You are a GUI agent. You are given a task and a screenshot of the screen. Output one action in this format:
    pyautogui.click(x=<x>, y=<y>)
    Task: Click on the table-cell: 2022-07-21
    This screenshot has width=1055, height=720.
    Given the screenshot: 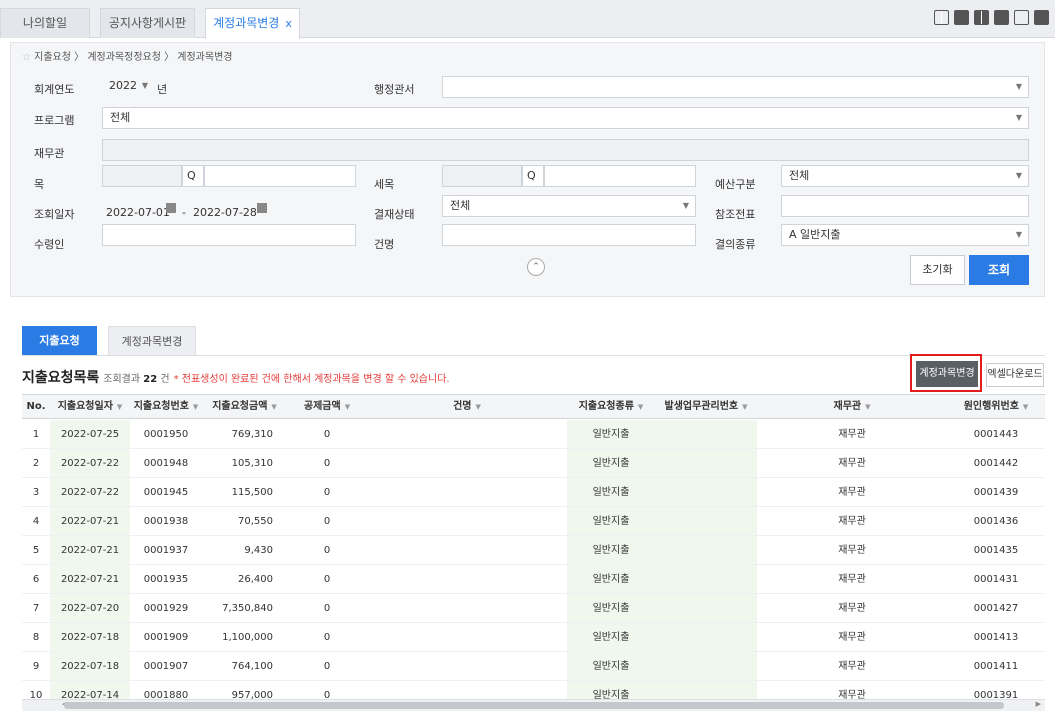 What is the action you would take?
    pyautogui.click(x=90, y=550)
    